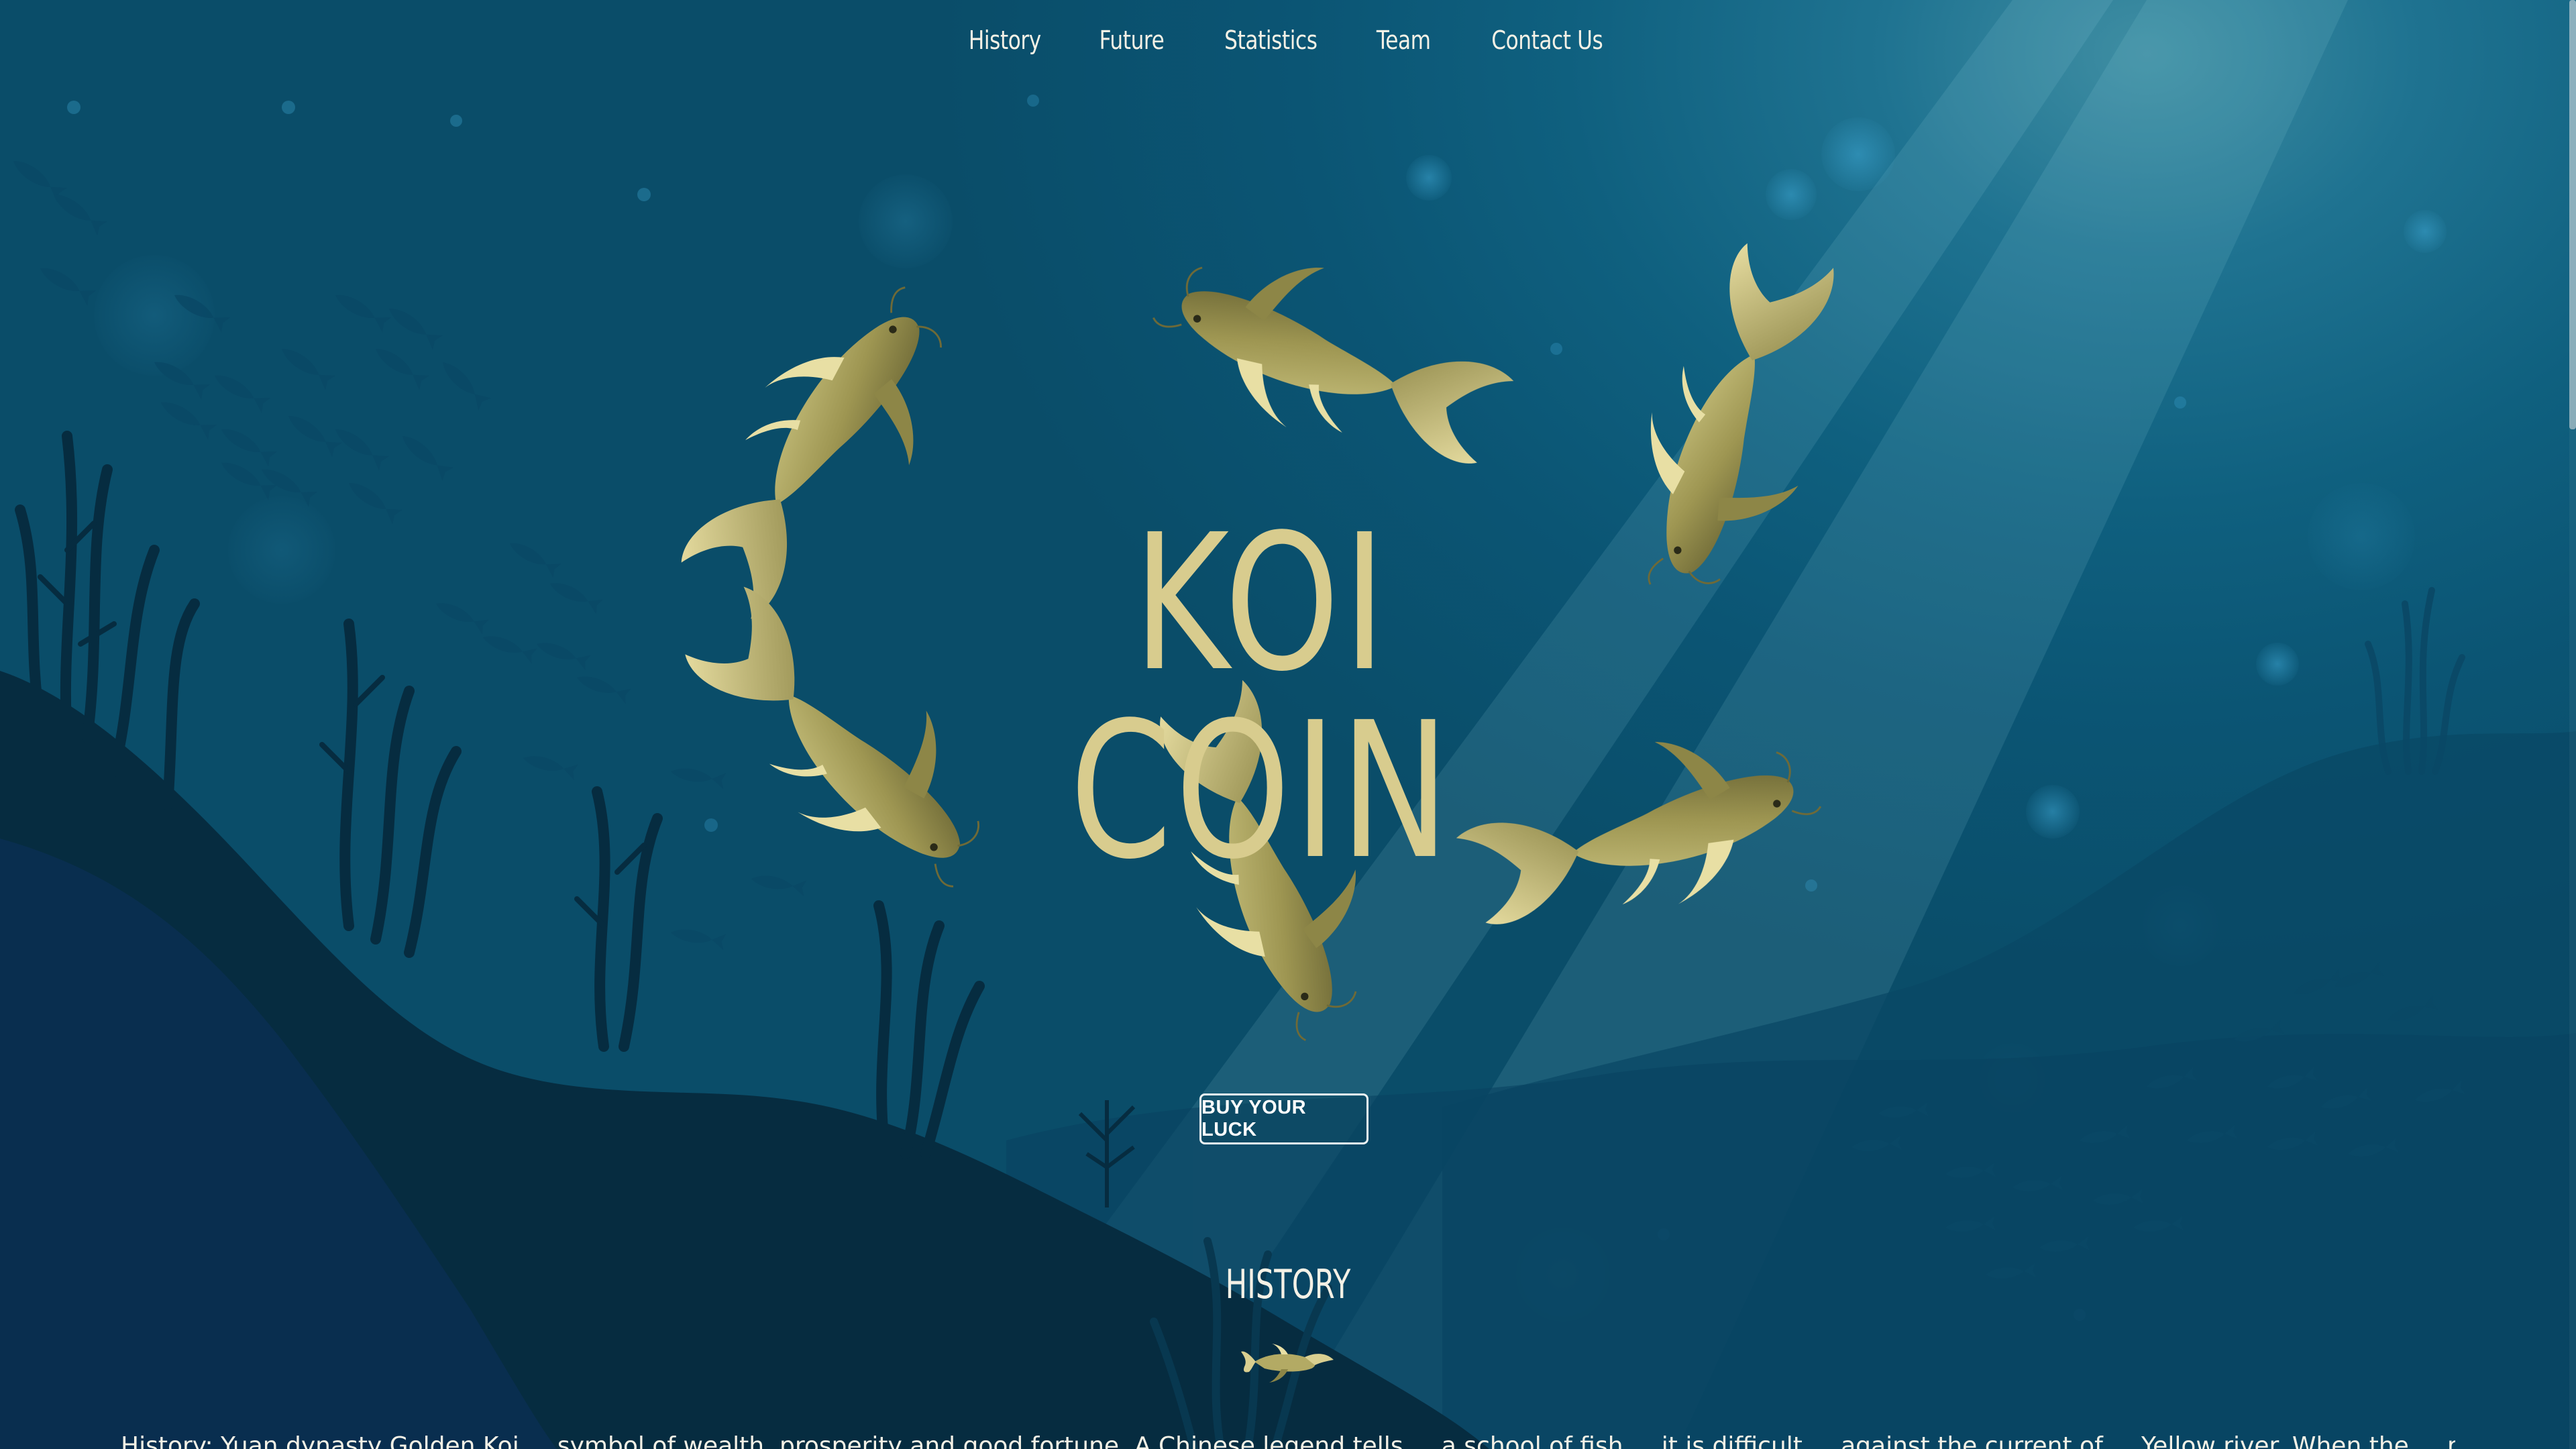  What do you see at coordinates (2572, 724) in the screenshot?
I see `scrollbar` at bounding box center [2572, 724].